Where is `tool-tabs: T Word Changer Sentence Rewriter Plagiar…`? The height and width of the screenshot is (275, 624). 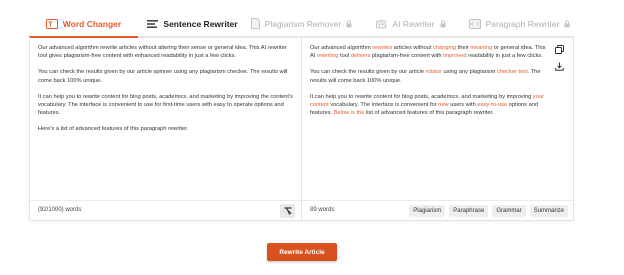 tool-tabs: T Word Changer Sentence Rewriter Plagiar… is located at coordinates (301, 24).